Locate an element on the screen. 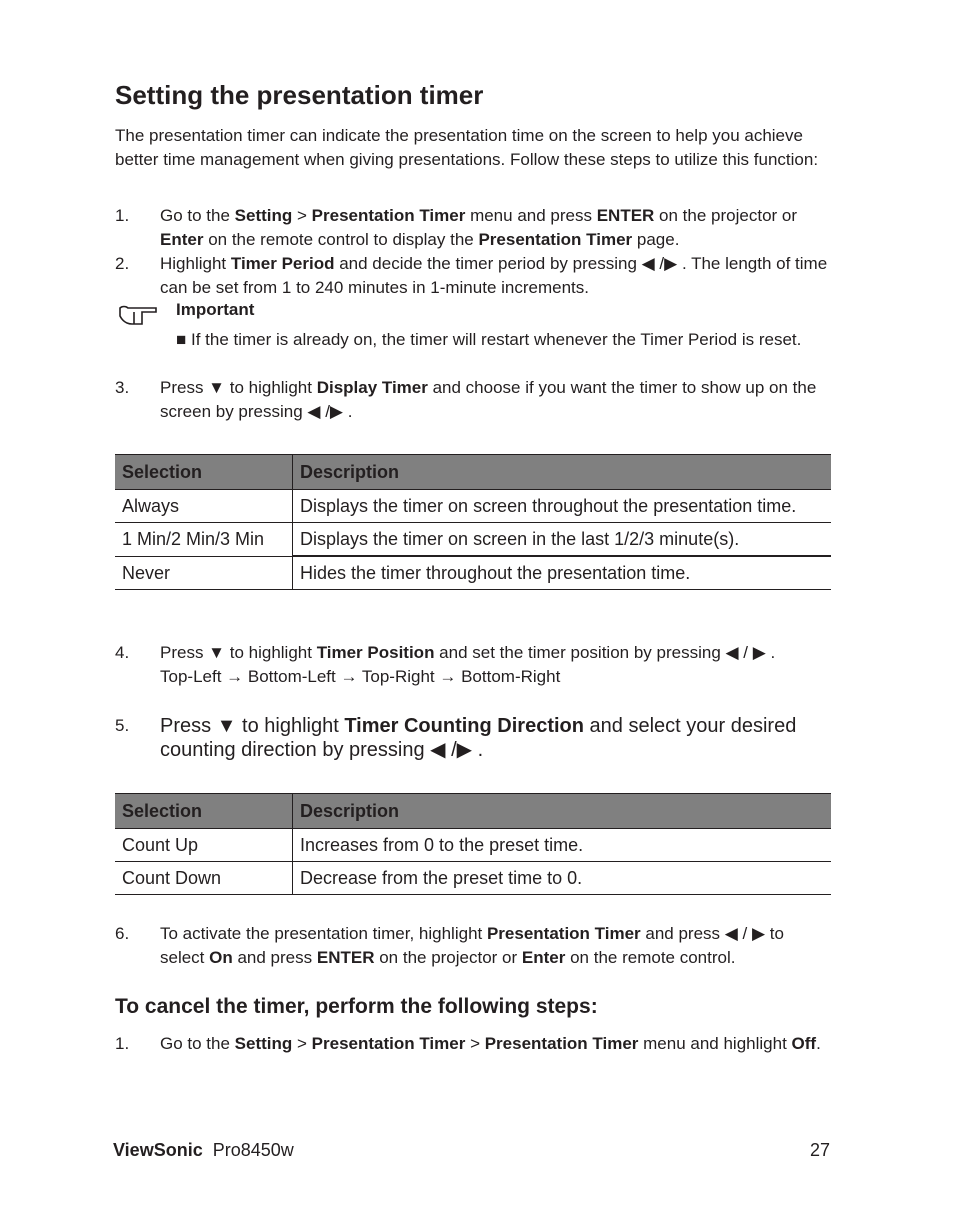  page-title: Setting the presentation timer is located at coordinates (299, 95).